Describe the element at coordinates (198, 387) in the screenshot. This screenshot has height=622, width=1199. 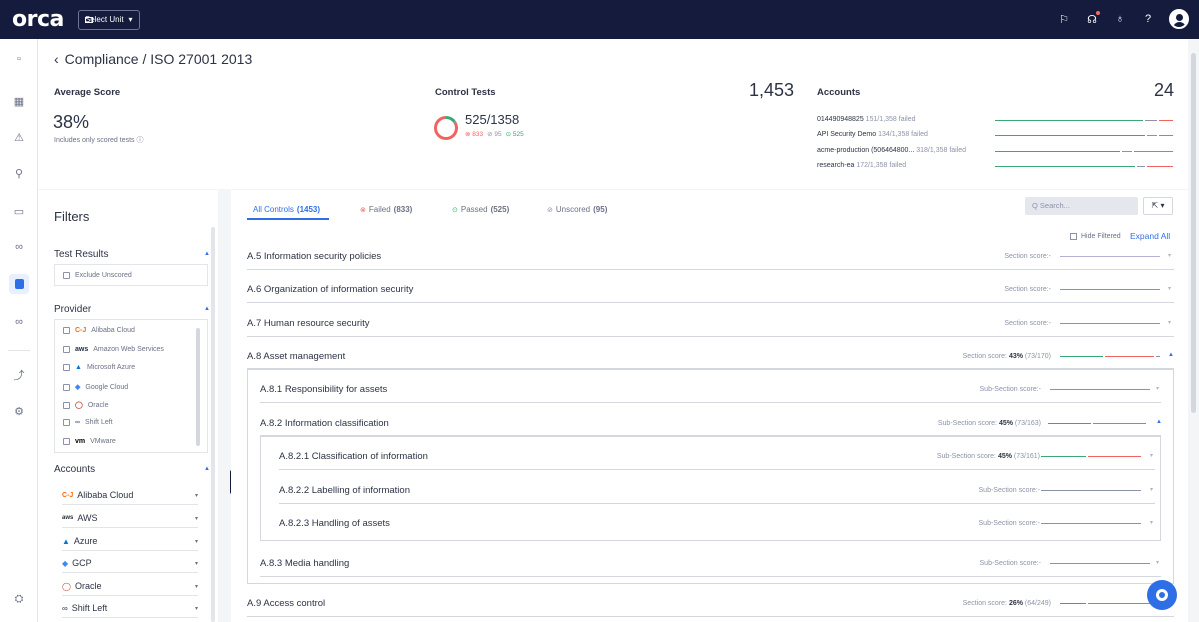
I see `provider-scrollbar` at that location.